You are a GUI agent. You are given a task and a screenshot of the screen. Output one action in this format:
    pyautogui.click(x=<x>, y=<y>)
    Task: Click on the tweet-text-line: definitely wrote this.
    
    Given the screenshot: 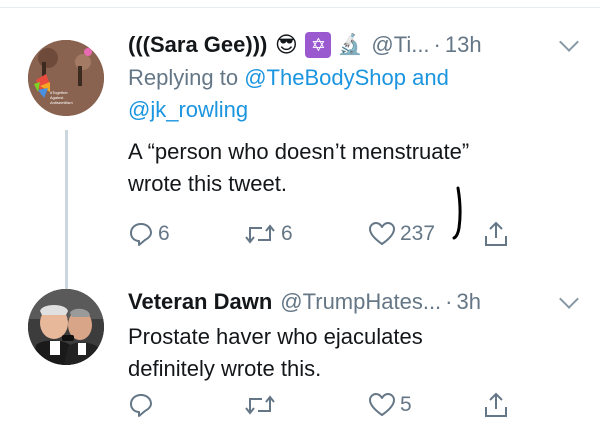 What is the action you would take?
    pyautogui.click(x=225, y=368)
    